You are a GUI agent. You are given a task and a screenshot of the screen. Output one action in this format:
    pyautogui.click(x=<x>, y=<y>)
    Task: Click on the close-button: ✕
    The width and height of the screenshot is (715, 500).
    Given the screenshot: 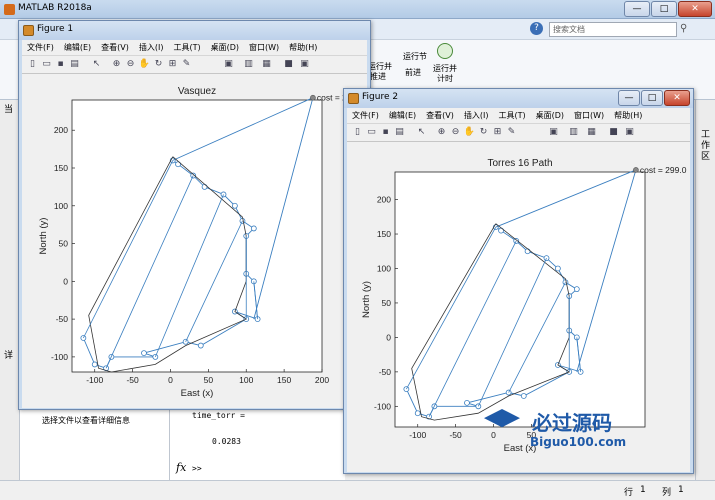 What is the action you would take?
    pyautogui.click(x=695, y=9)
    